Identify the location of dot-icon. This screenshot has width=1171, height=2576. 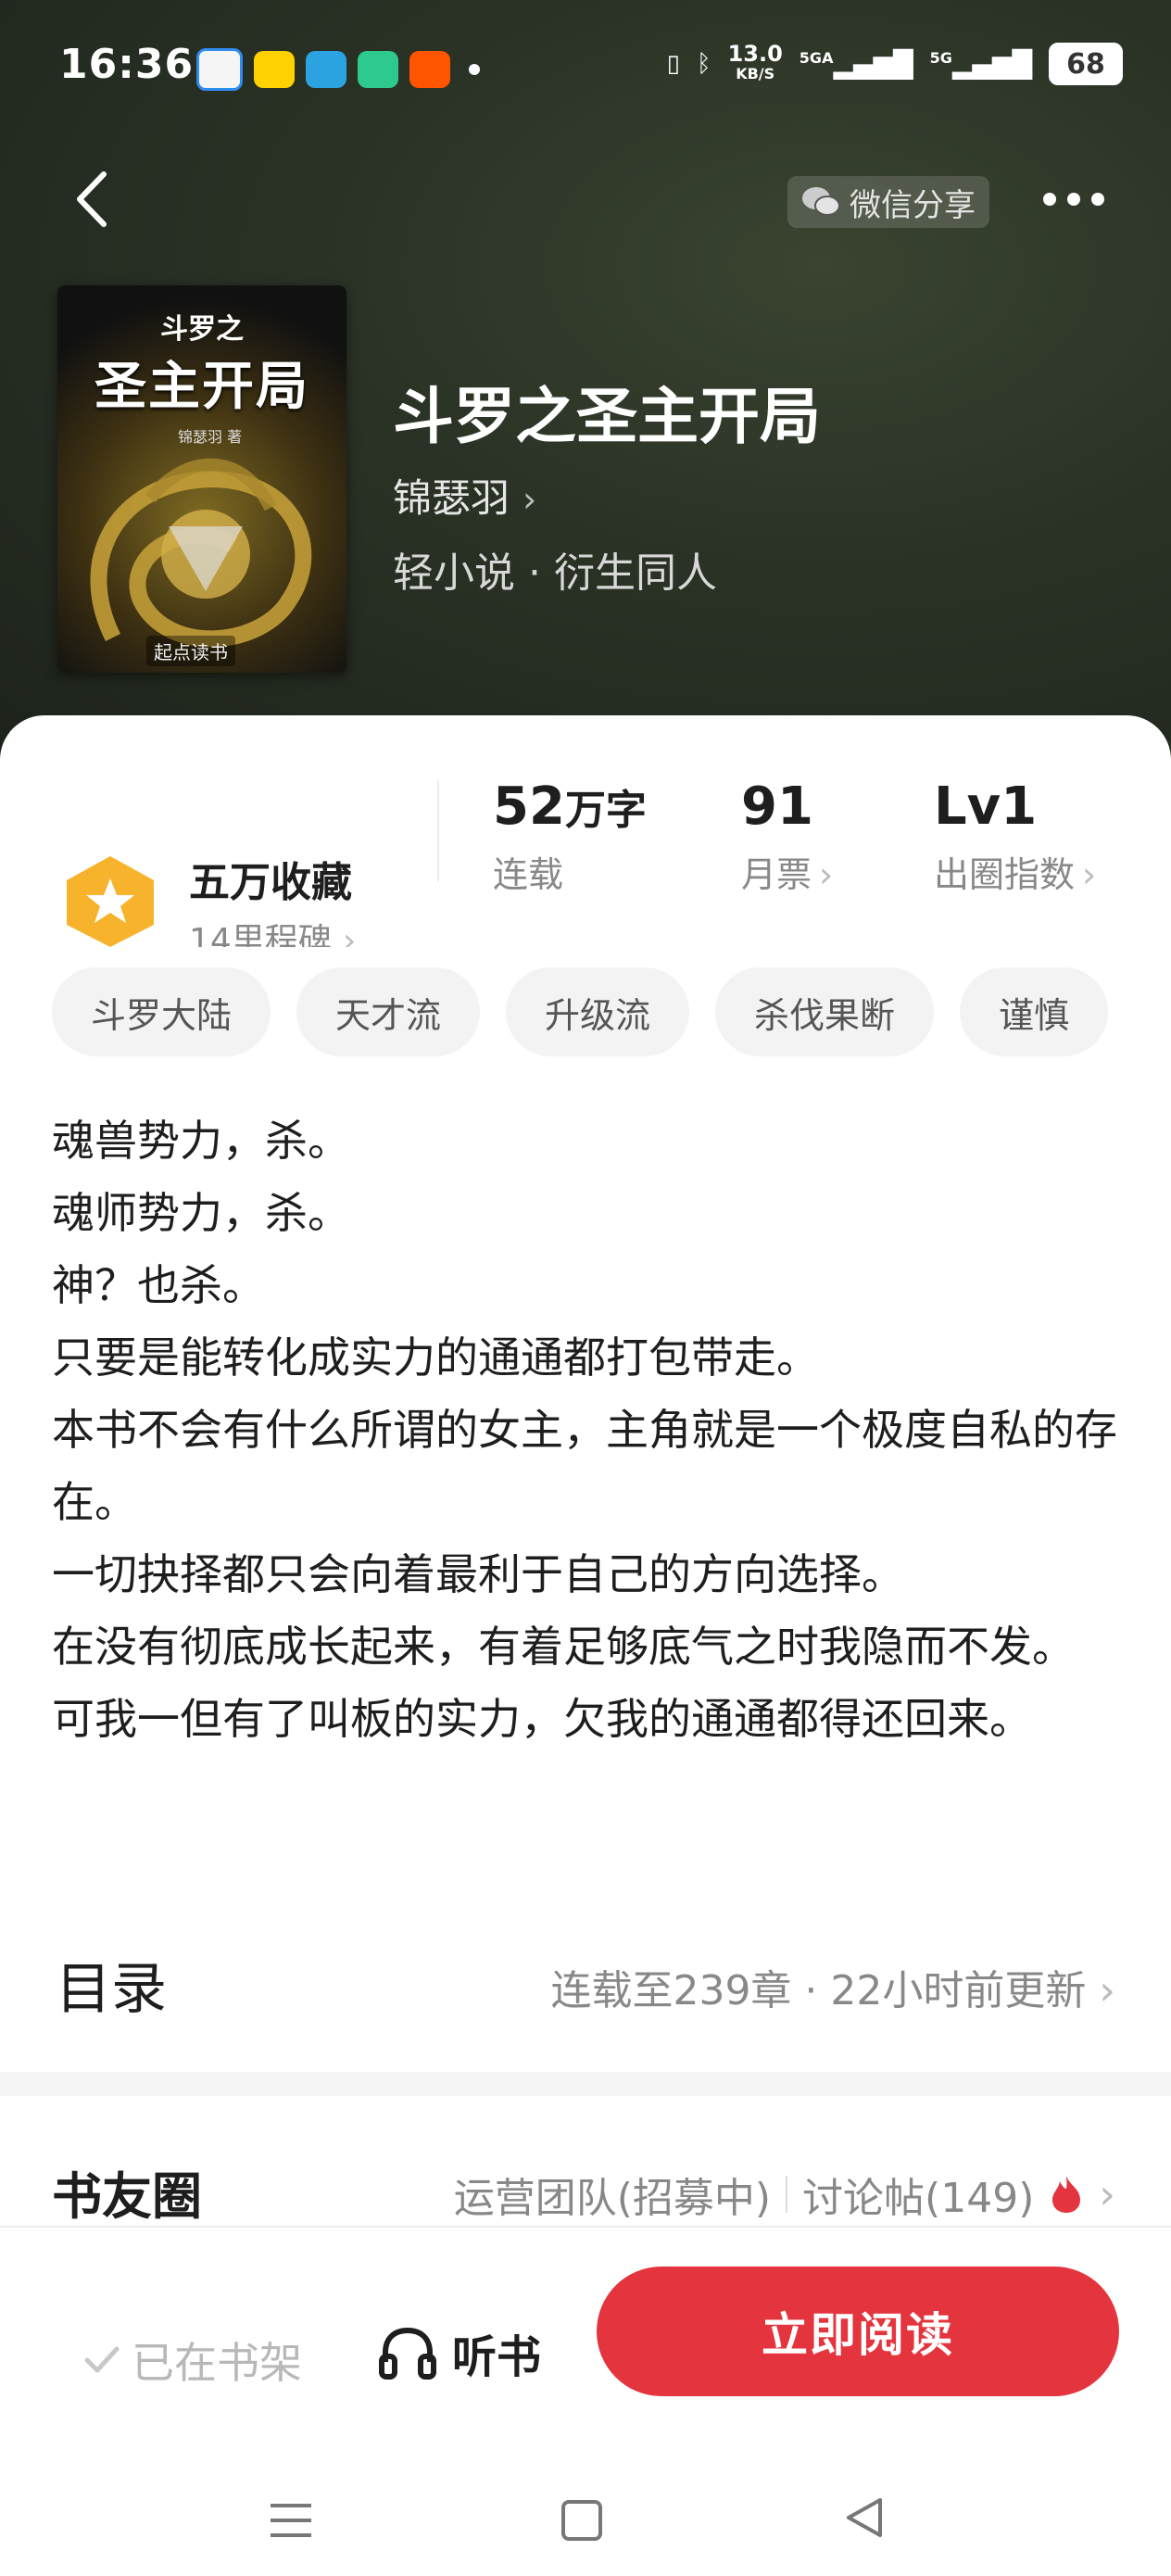
(1050, 200).